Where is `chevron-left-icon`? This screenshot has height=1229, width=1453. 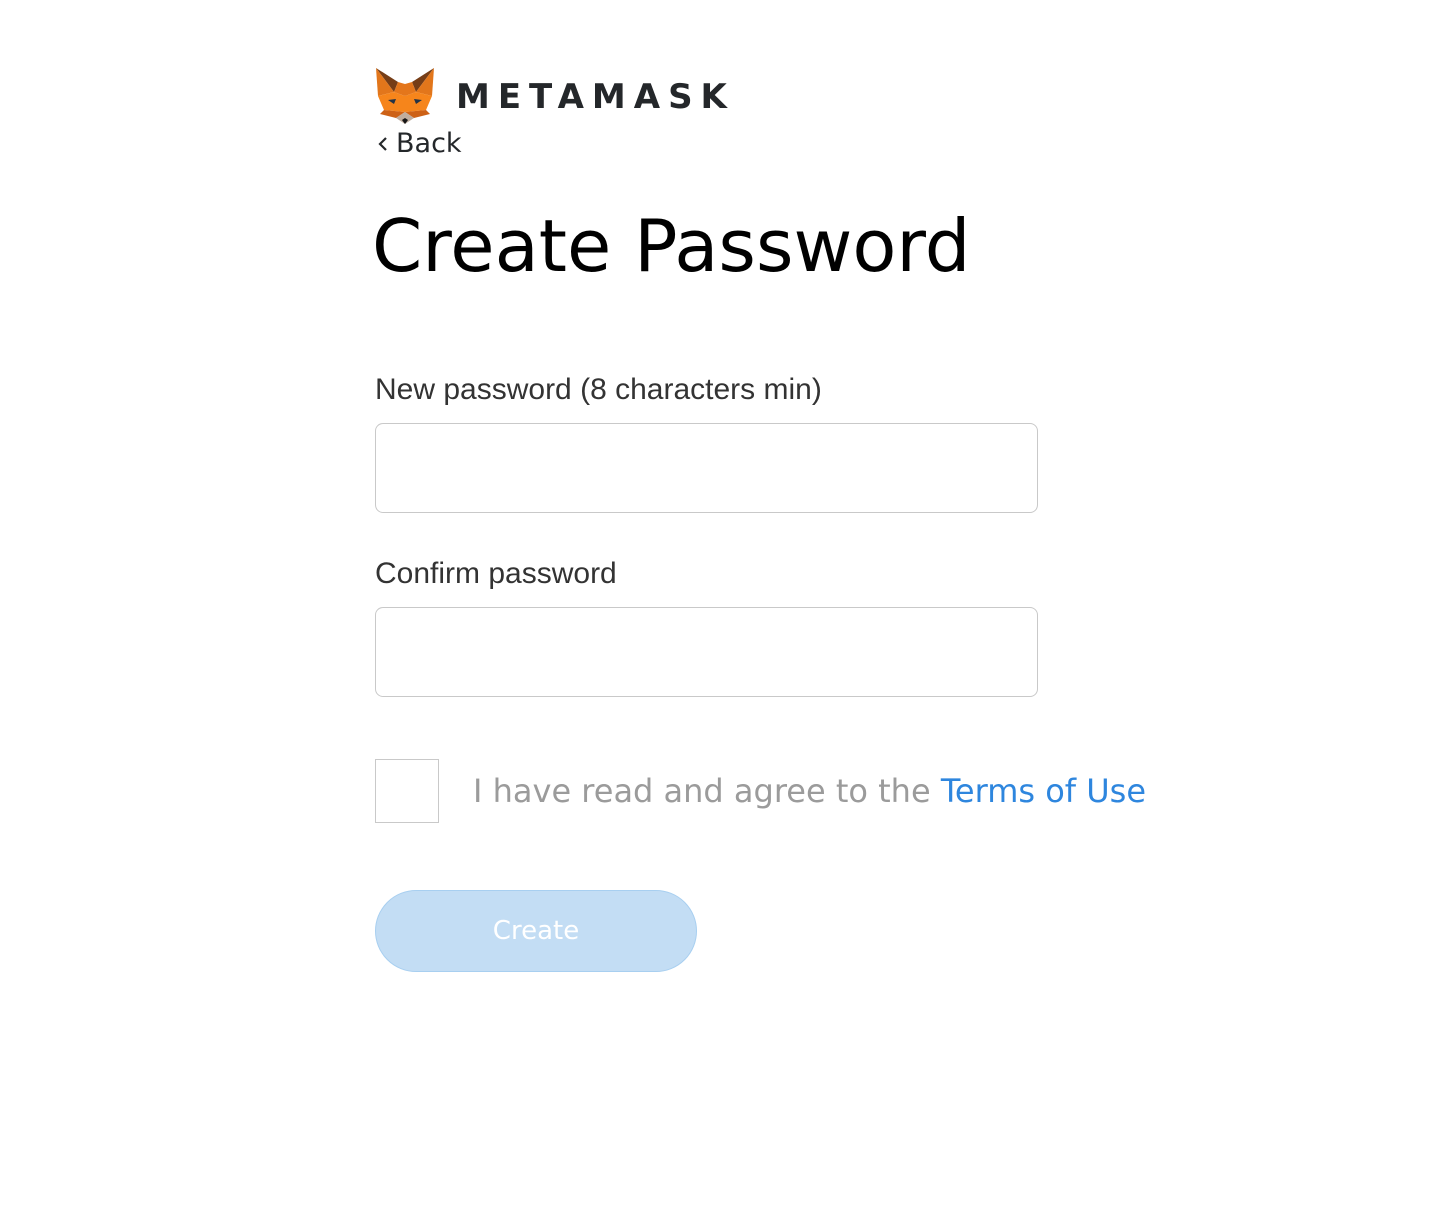 chevron-left-icon is located at coordinates (382, 143).